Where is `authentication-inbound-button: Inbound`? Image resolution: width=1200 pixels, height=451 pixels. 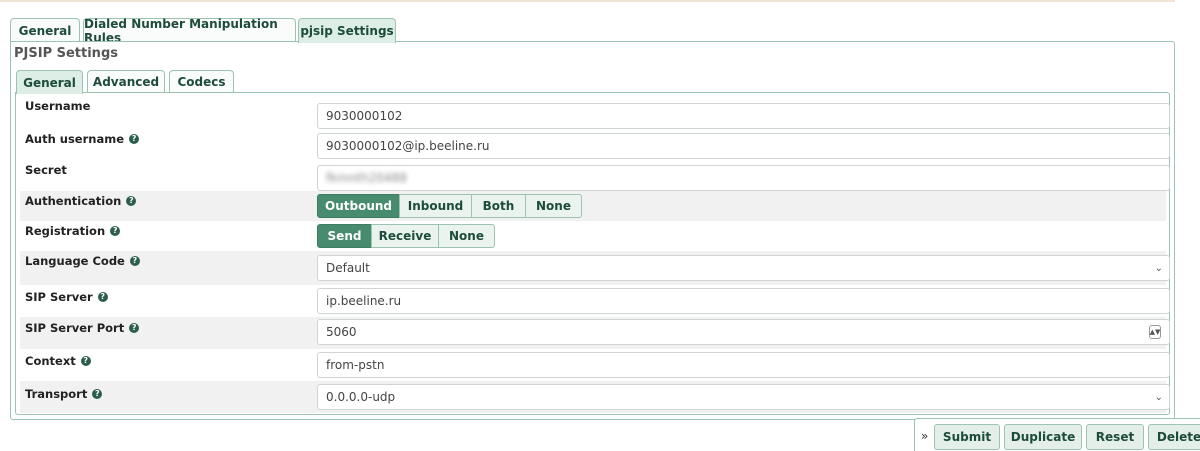
authentication-inbound-button: Inbound is located at coordinates (435, 206).